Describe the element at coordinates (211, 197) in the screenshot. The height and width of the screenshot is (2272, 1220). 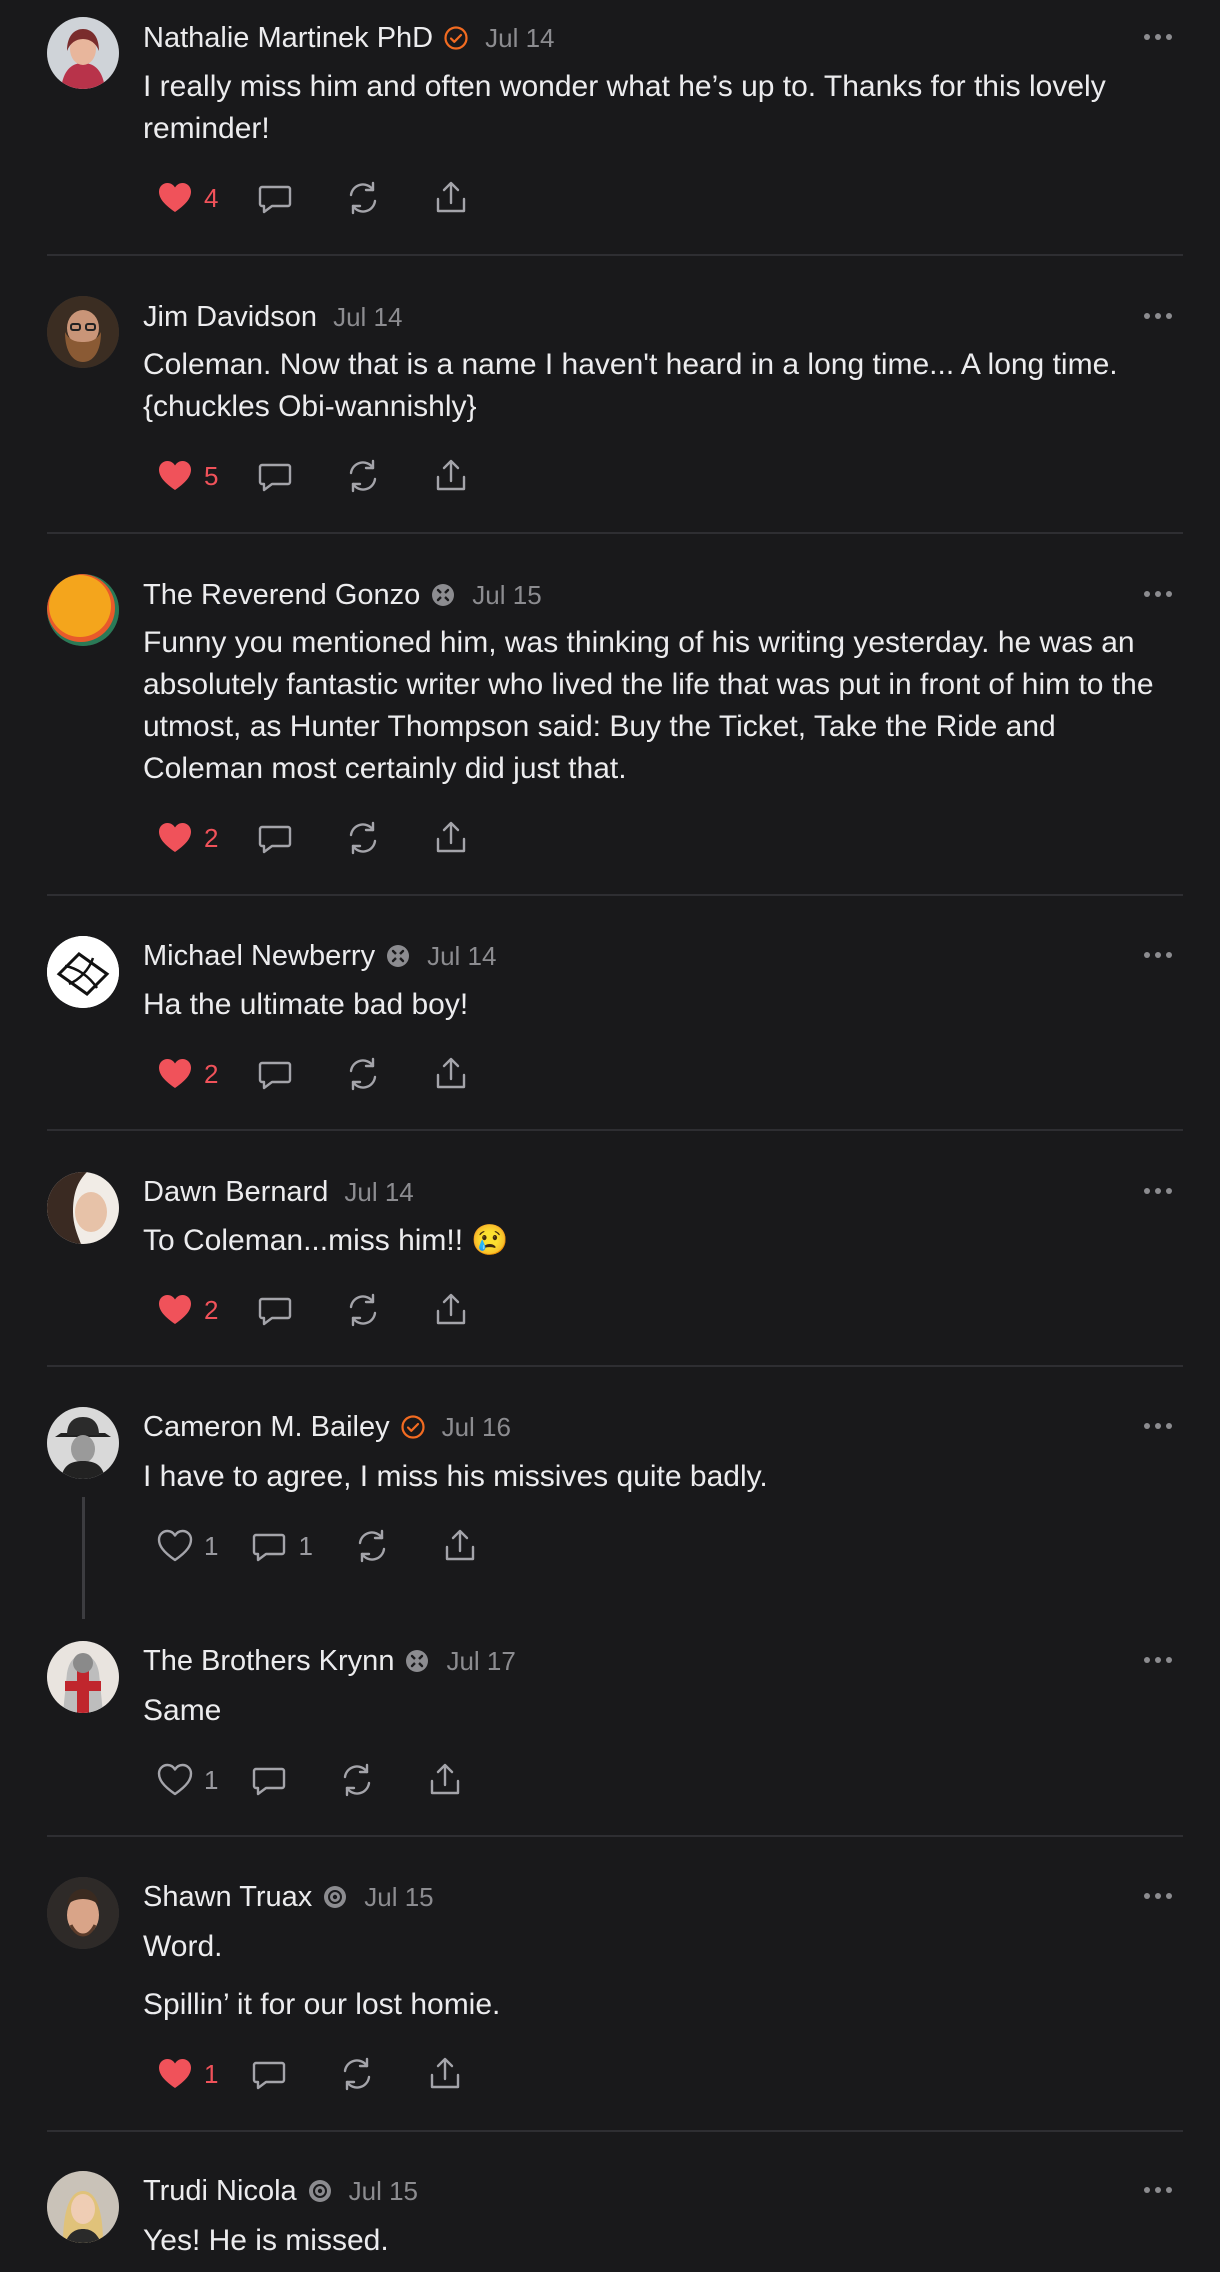
I see `like-count: 4` at that location.